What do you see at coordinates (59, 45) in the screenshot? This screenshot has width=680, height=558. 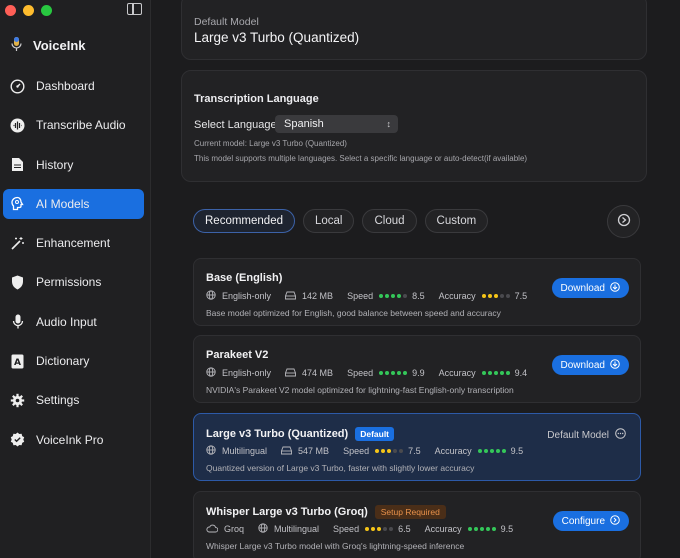 I see `app-name: VoiceInk` at bounding box center [59, 45].